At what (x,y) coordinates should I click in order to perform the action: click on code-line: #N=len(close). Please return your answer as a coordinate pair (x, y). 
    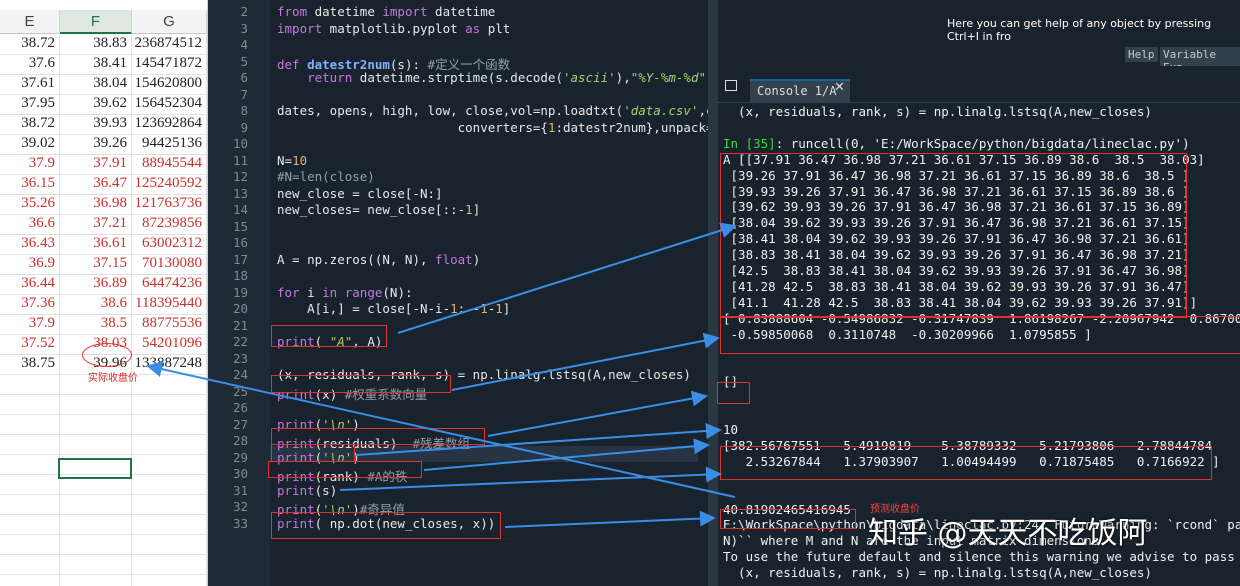
    Looking at the image, I should click on (326, 176).